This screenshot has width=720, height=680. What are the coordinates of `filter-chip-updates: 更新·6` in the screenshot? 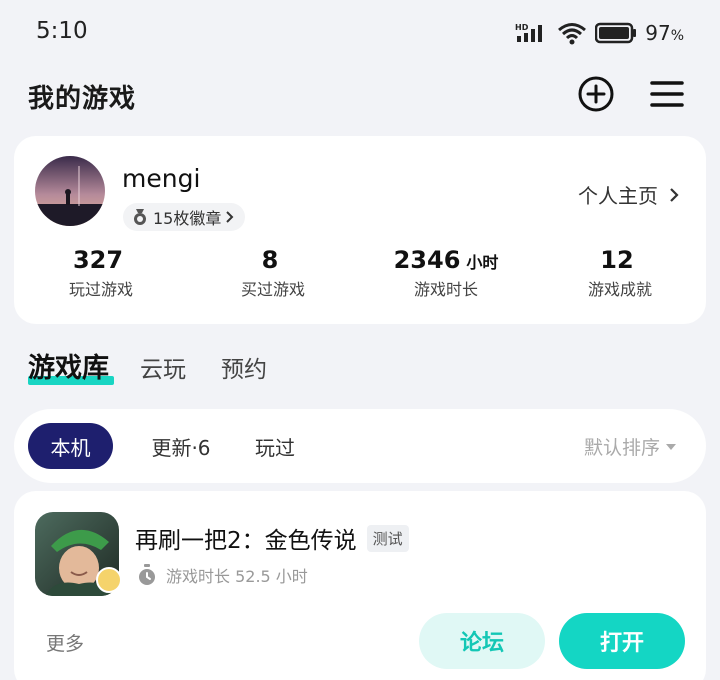 It's located at (181, 446).